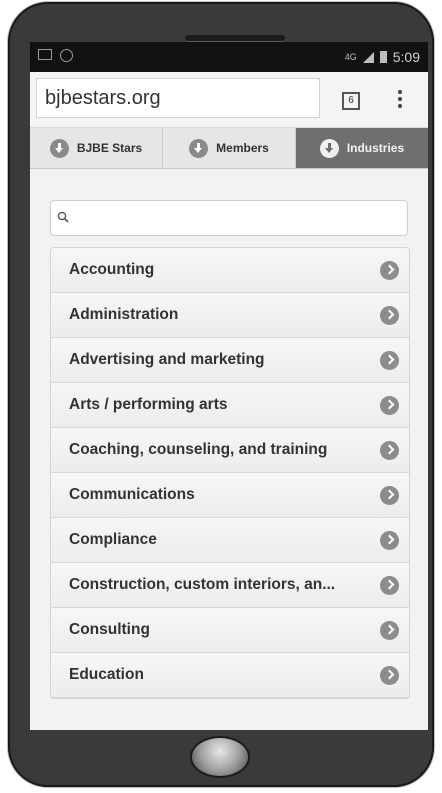  What do you see at coordinates (132, 494) in the screenshot?
I see `industry-label: Communications` at bounding box center [132, 494].